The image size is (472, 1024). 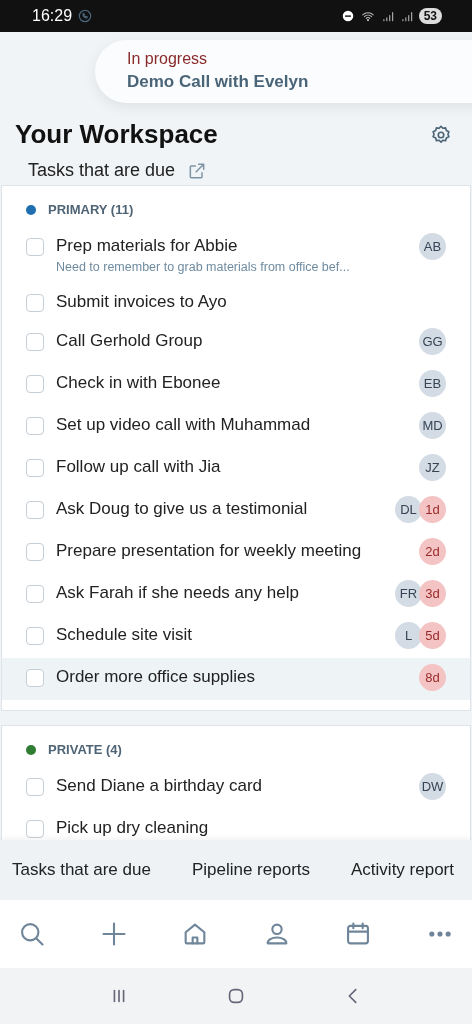 I want to click on task-row: Send Diane a birthday card DW, so click(x=236, y=788).